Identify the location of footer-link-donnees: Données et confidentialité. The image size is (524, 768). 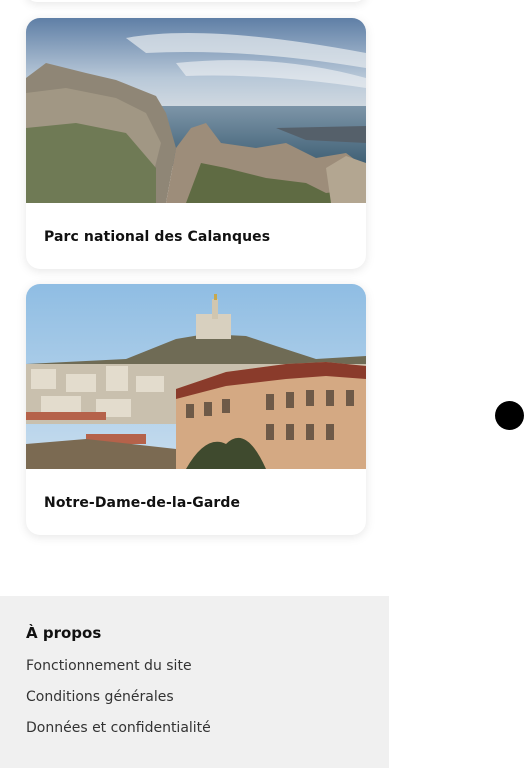
(118, 728).